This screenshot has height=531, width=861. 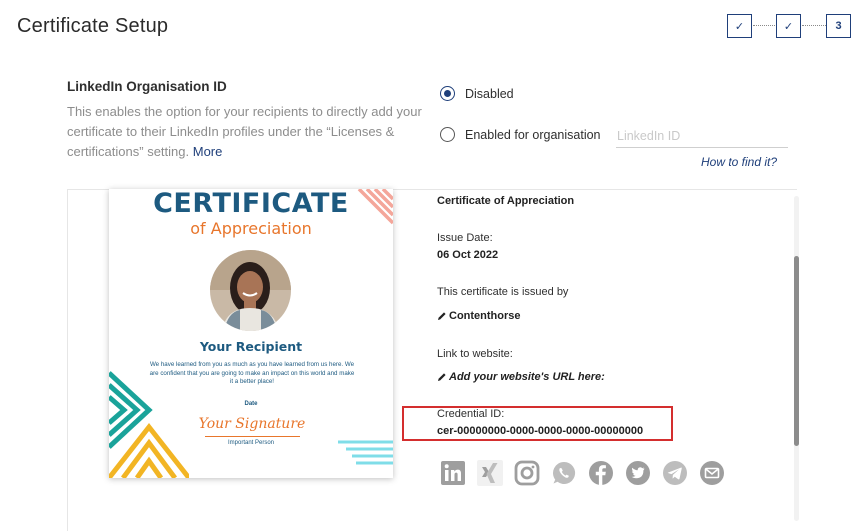 I want to click on how-to-find-link: How to find it?, so click(x=739, y=162).